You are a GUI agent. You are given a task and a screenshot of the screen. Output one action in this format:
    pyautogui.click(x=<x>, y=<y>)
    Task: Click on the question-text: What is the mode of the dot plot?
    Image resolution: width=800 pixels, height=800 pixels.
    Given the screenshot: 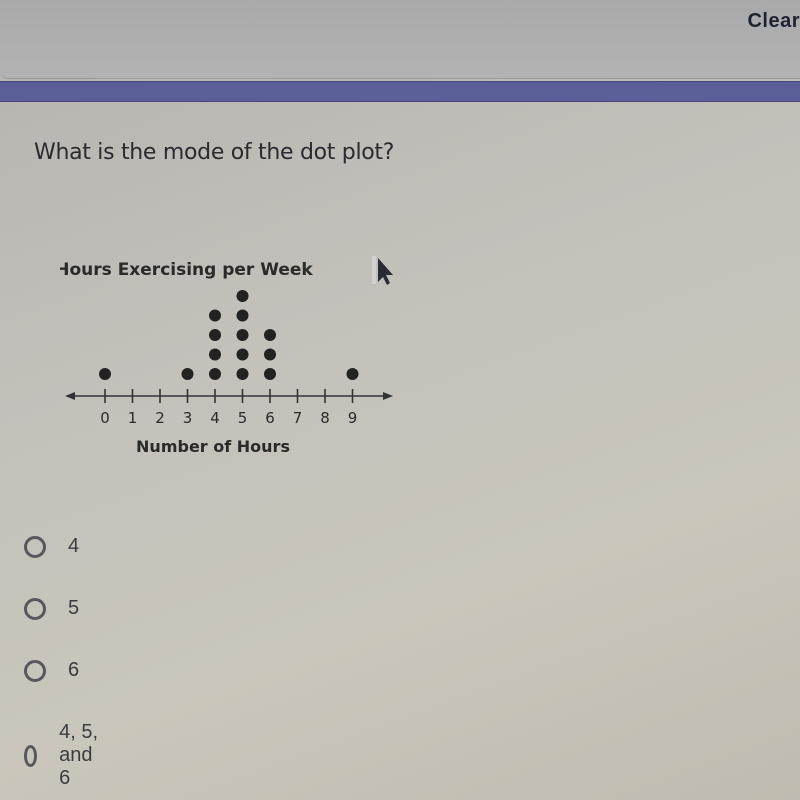 What is the action you would take?
    pyautogui.click(x=214, y=152)
    